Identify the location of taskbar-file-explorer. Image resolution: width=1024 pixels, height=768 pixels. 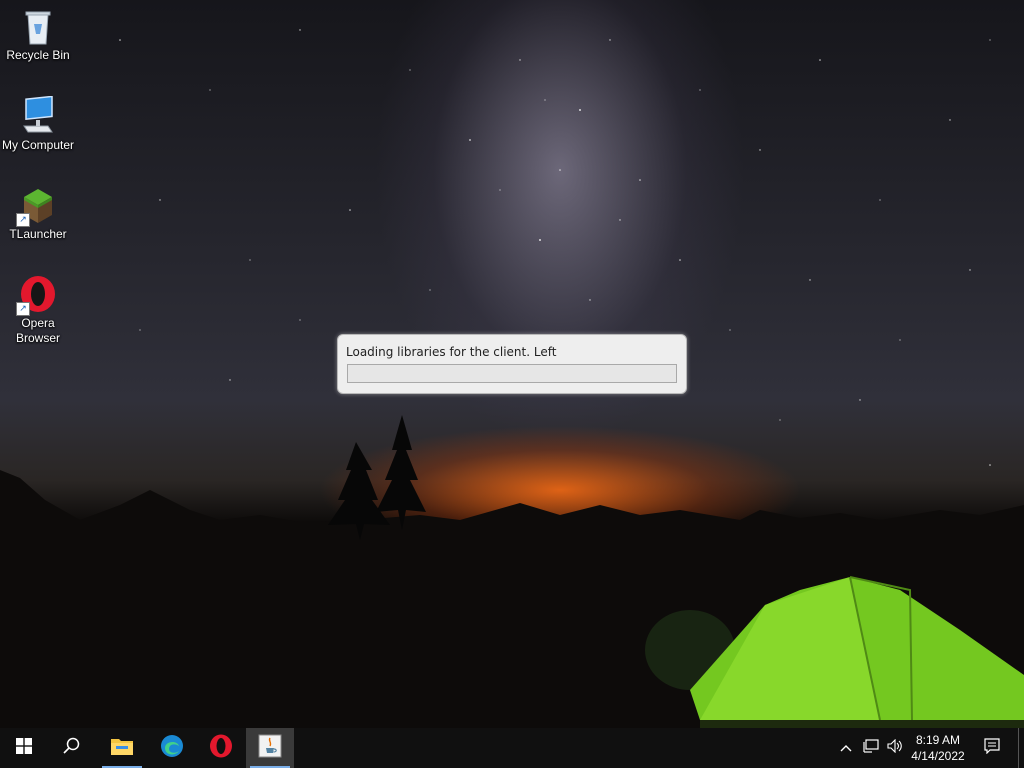
(122, 748).